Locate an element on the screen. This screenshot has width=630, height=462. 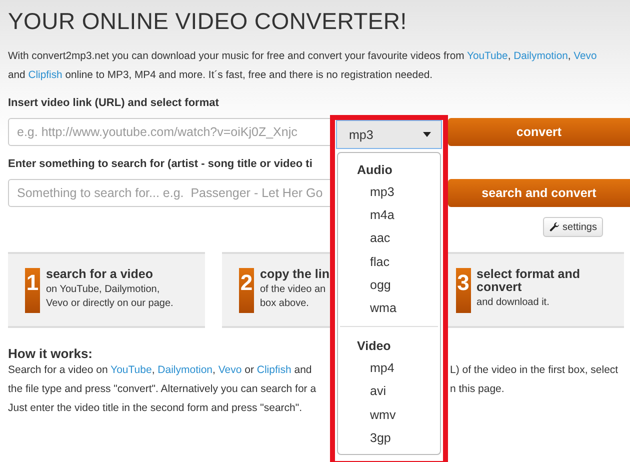
search-label: Enter something to search for (artist - song title or video ti is located at coordinates (160, 164).